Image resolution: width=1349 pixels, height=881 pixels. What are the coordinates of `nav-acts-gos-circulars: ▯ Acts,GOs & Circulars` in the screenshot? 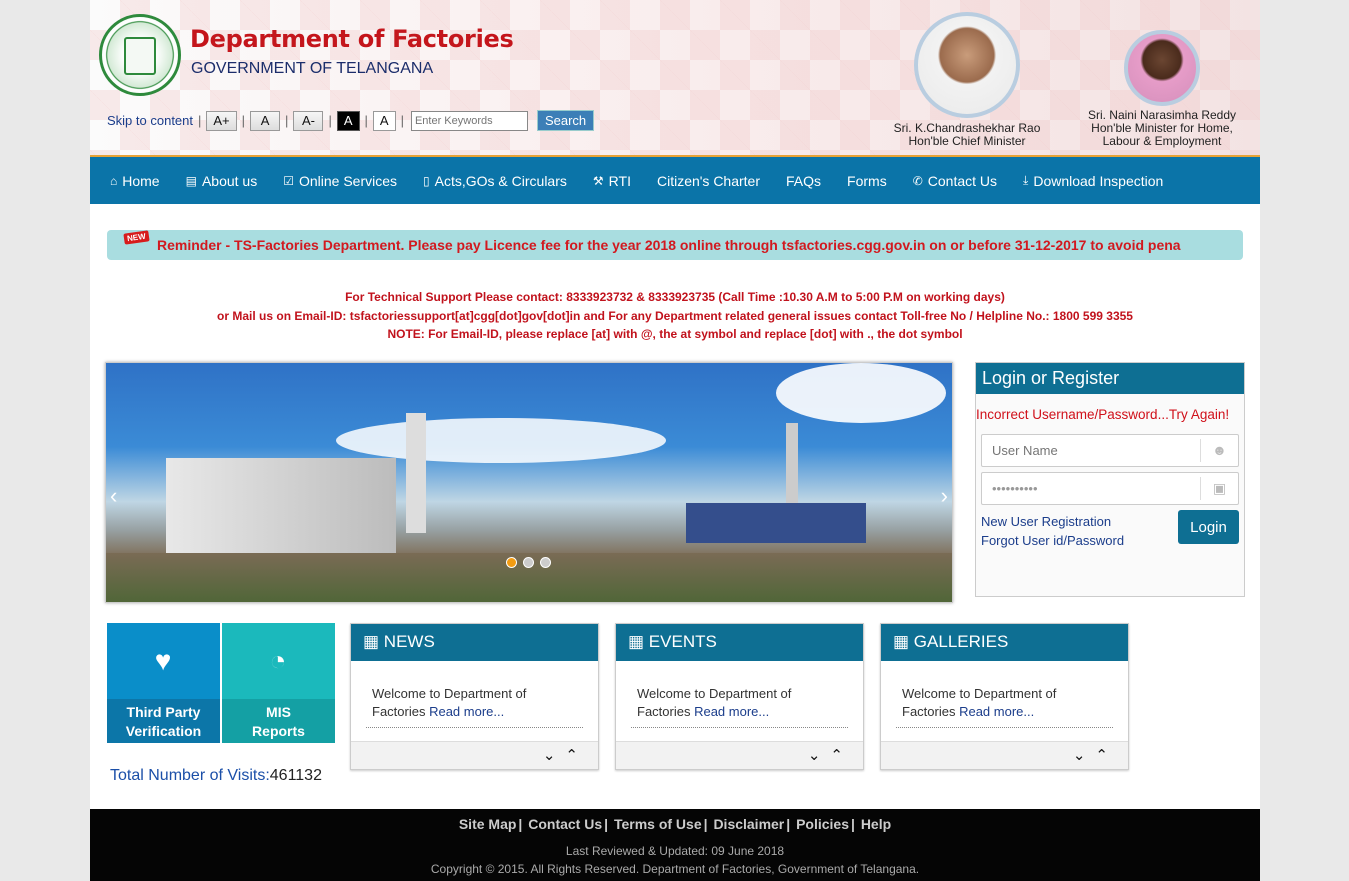 It's located at (495, 181).